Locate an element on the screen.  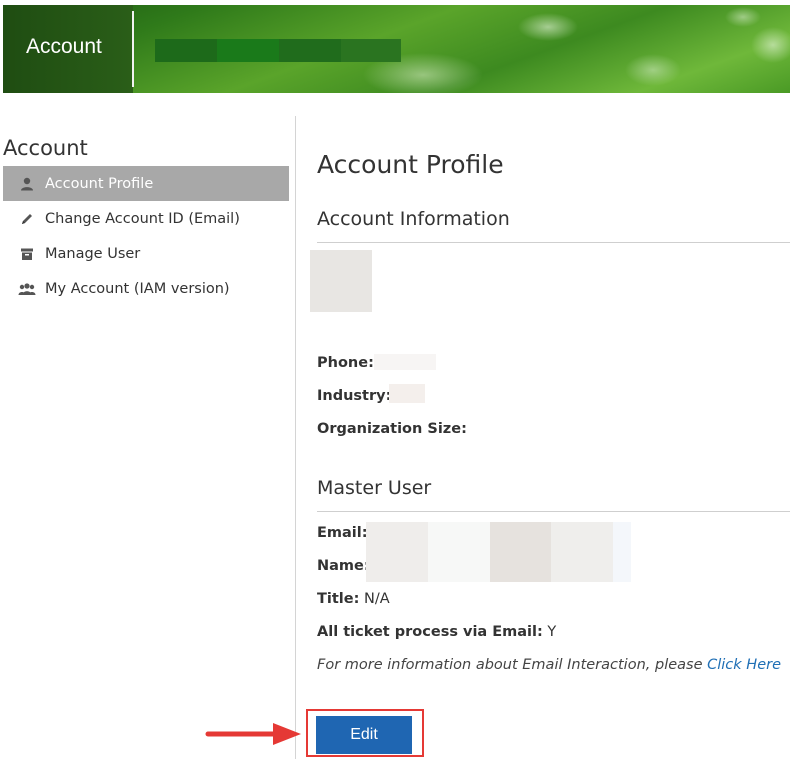
sidebar-title: Account is located at coordinates (45, 148).